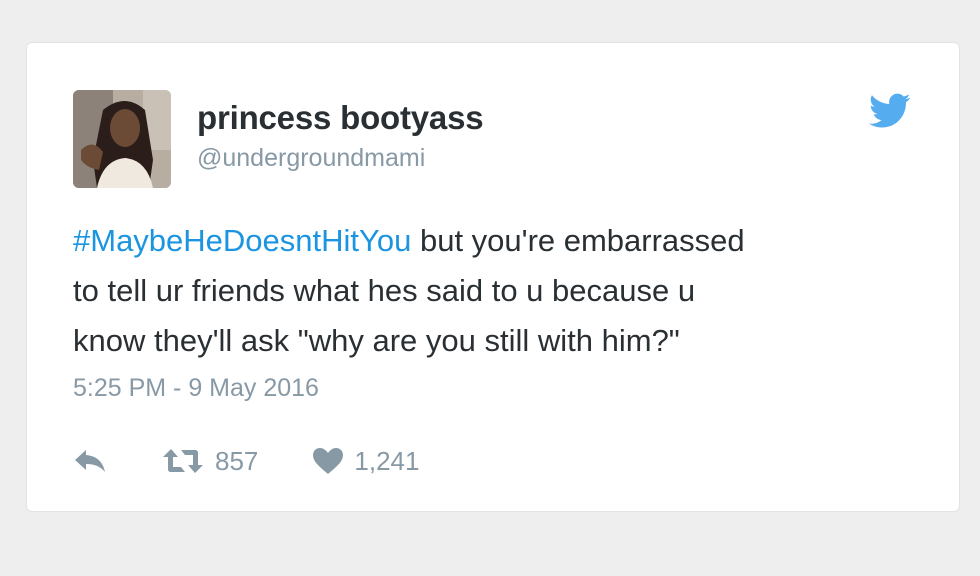 The height and width of the screenshot is (576, 980). Describe the element at coordinates (196, 388) in the screenshot. I see `tweet-timestamp: 5:25 PM - 9 May 2016` at that location.